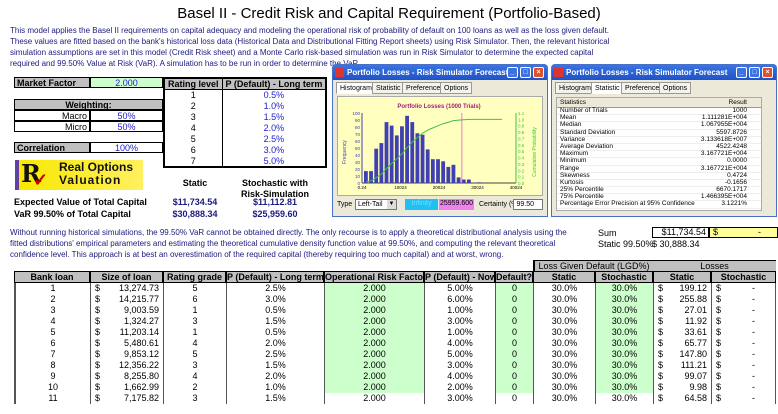 This screenshot has width=778, height=414. Describe the element at coordinates (126, 82) in the screenshot. I see `market-factor-input: 2.000` at that location.